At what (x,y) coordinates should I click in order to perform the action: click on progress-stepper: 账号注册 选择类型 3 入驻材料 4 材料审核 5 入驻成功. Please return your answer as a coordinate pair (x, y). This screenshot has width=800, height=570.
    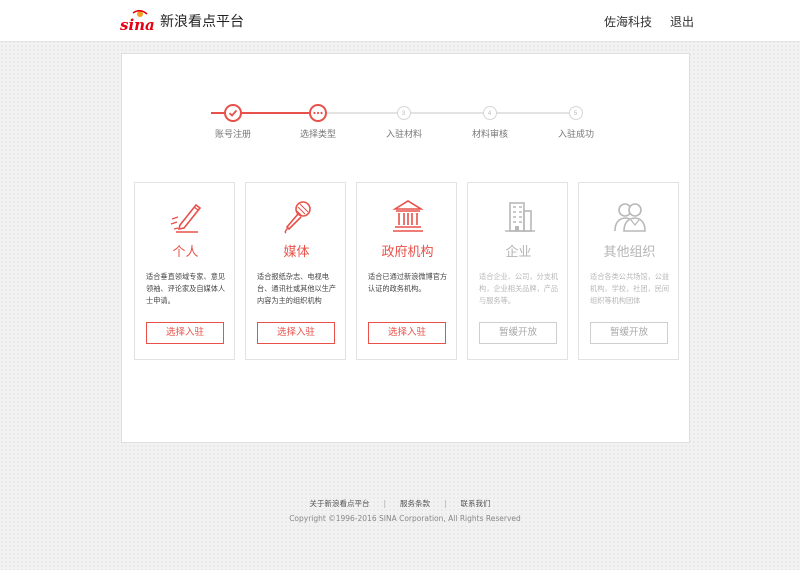
    Looking at the image, I should click on (406, 109).